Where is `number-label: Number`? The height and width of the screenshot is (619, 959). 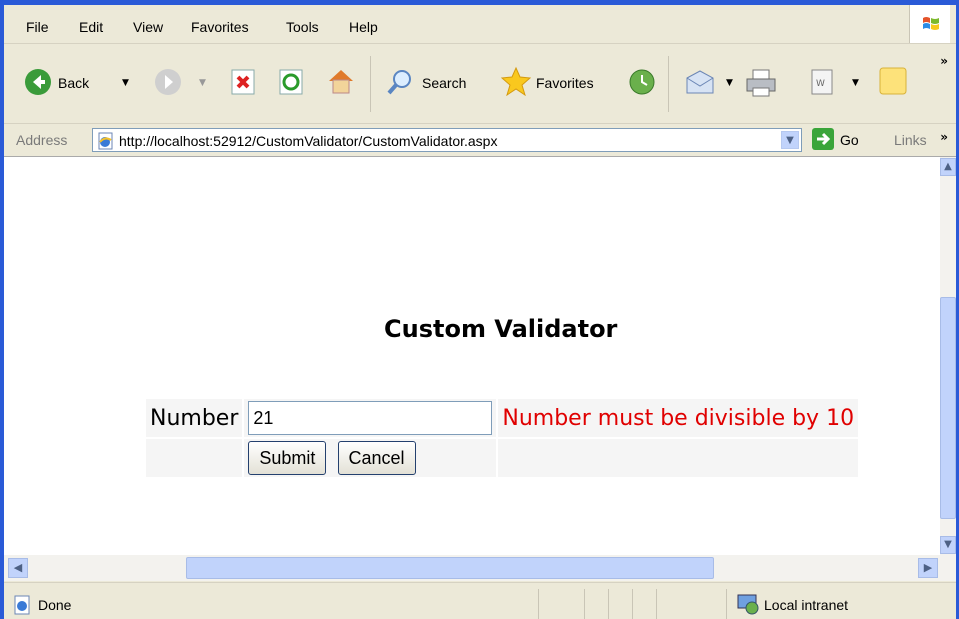
number-label: Number is located at coordinates (194, 418).